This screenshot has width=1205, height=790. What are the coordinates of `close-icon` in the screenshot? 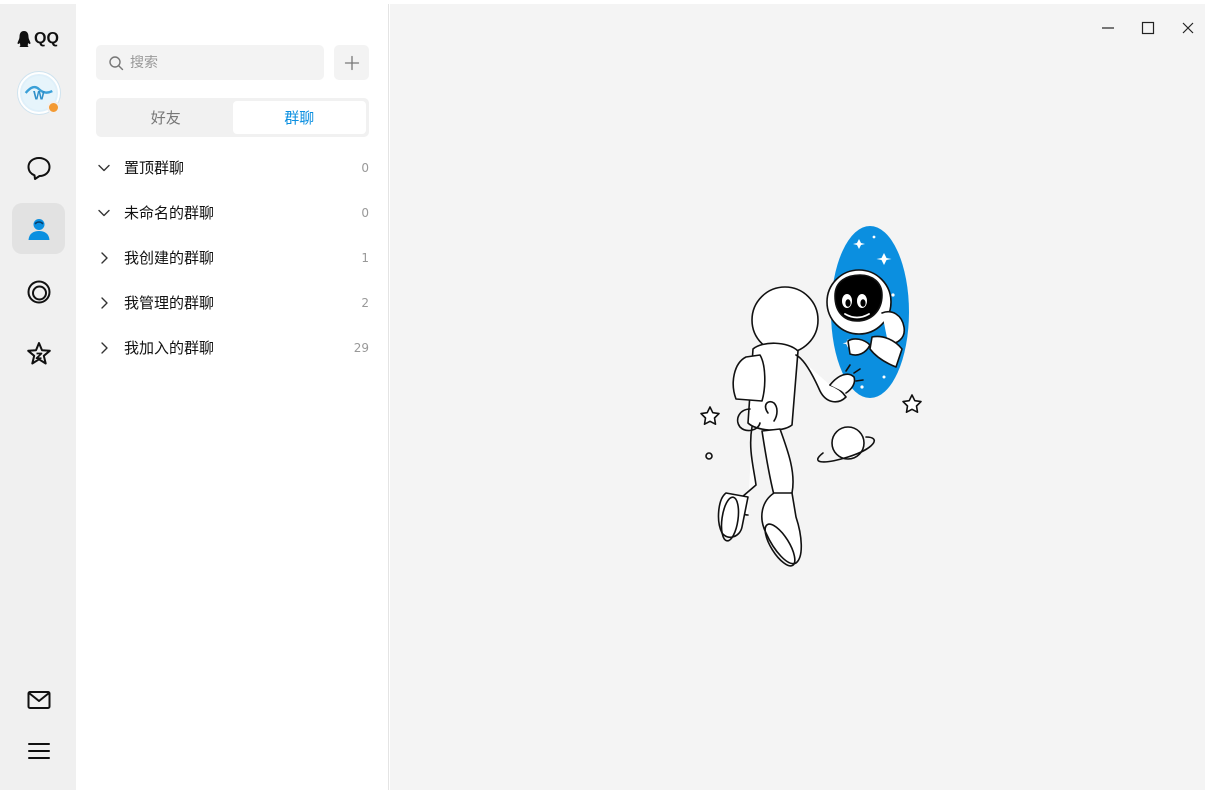 It's located at (1188, 28).